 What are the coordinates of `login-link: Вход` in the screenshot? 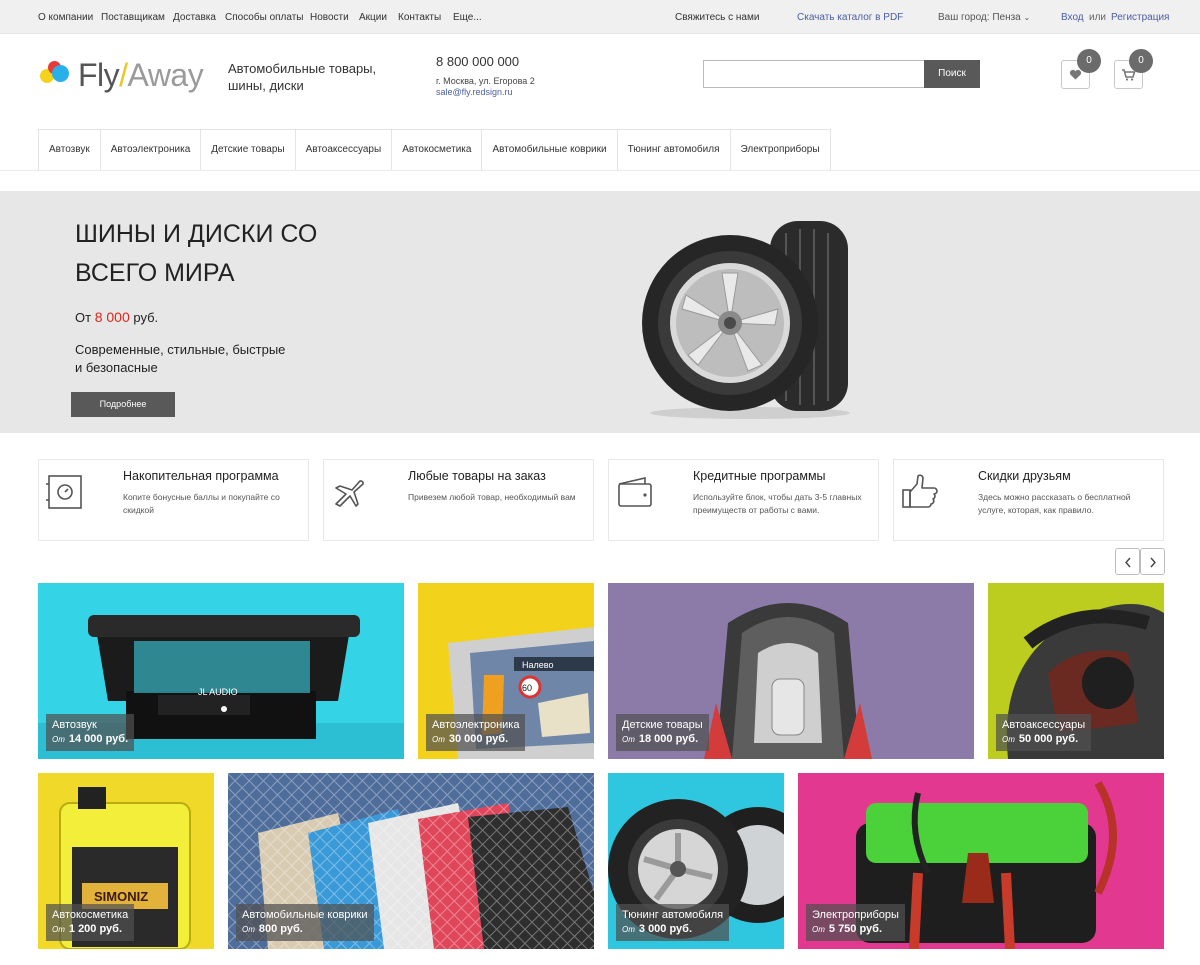 It's located at (1072, 17).